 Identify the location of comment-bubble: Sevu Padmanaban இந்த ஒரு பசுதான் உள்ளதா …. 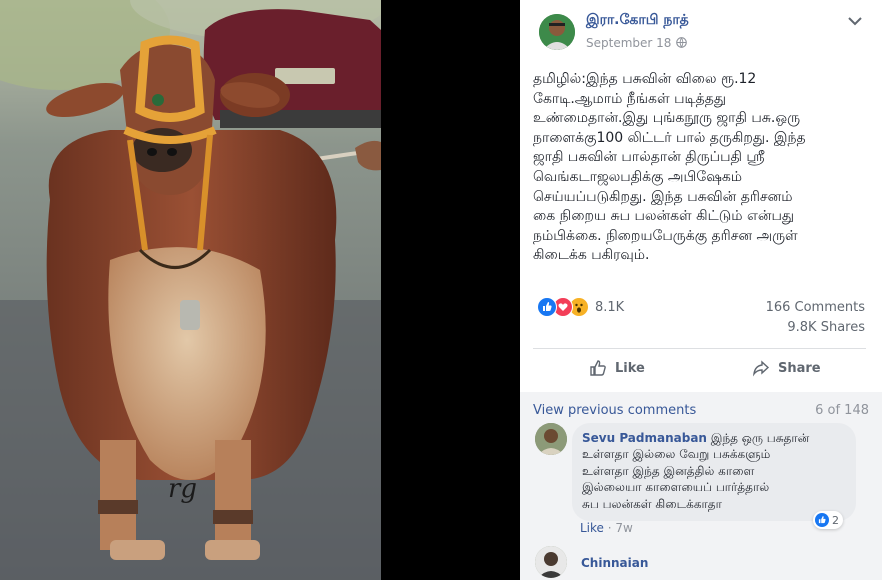
(714, 472).